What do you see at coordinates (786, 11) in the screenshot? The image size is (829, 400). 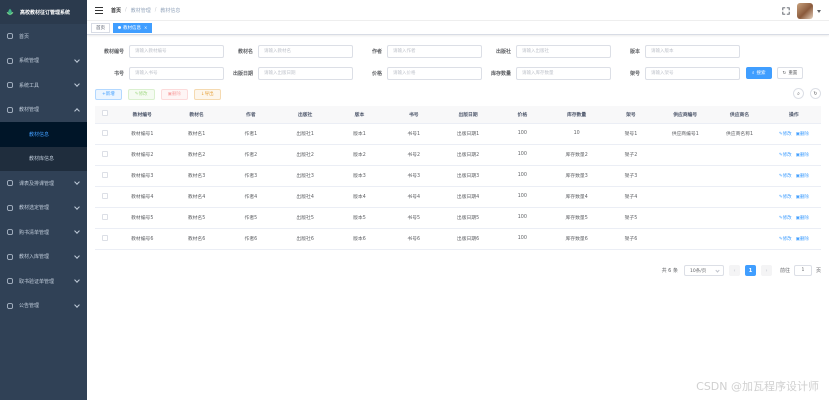 I see `fullscreen-icon` at bounding box center [786, 11].